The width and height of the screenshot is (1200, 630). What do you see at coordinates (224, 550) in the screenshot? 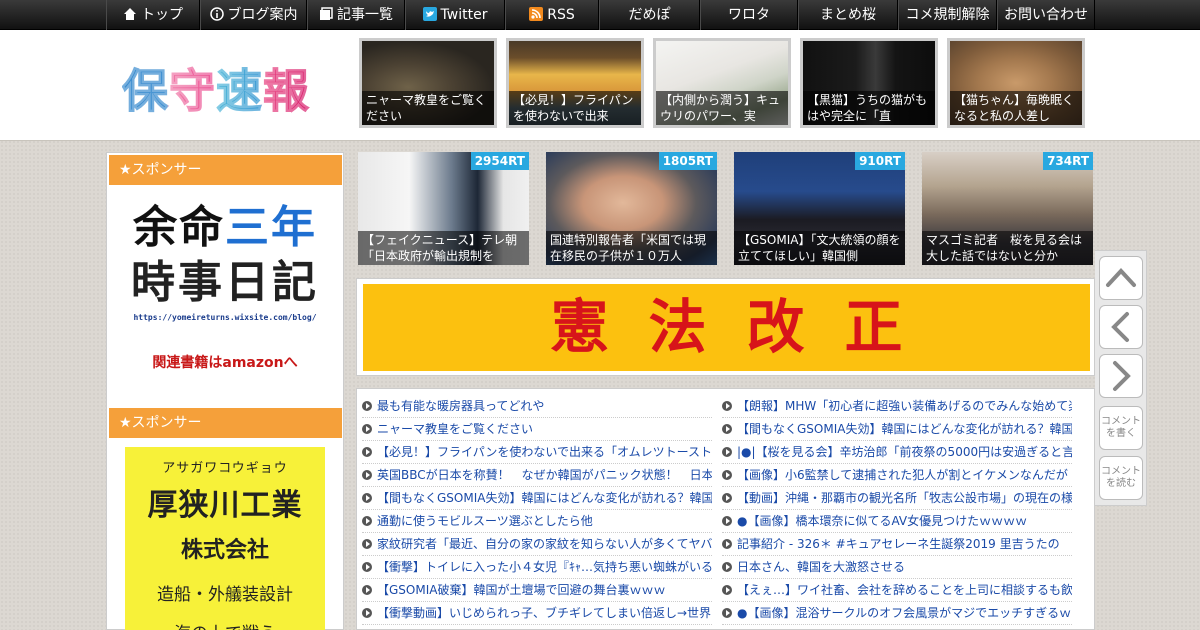
I see `ad-corp-type: 株式会社` at bounding box center [224, 550].